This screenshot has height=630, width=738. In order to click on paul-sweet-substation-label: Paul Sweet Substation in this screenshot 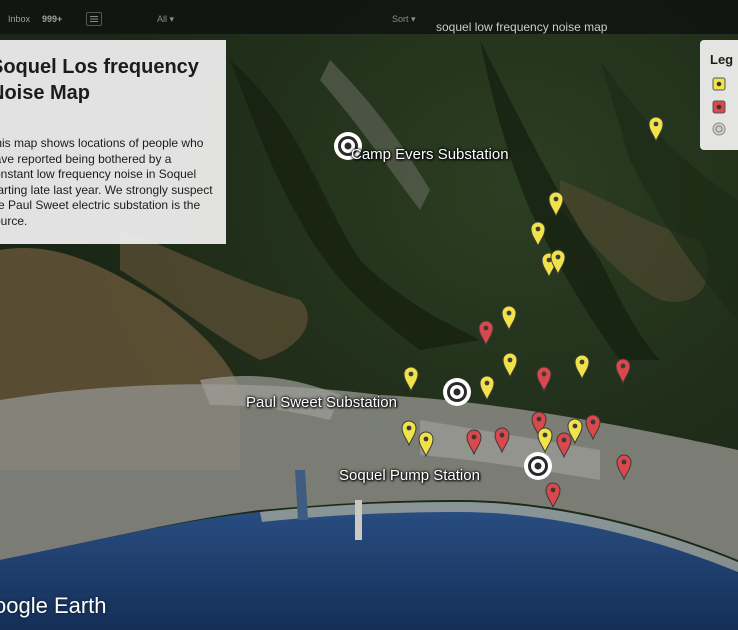, I will do `click(321, 402)`.